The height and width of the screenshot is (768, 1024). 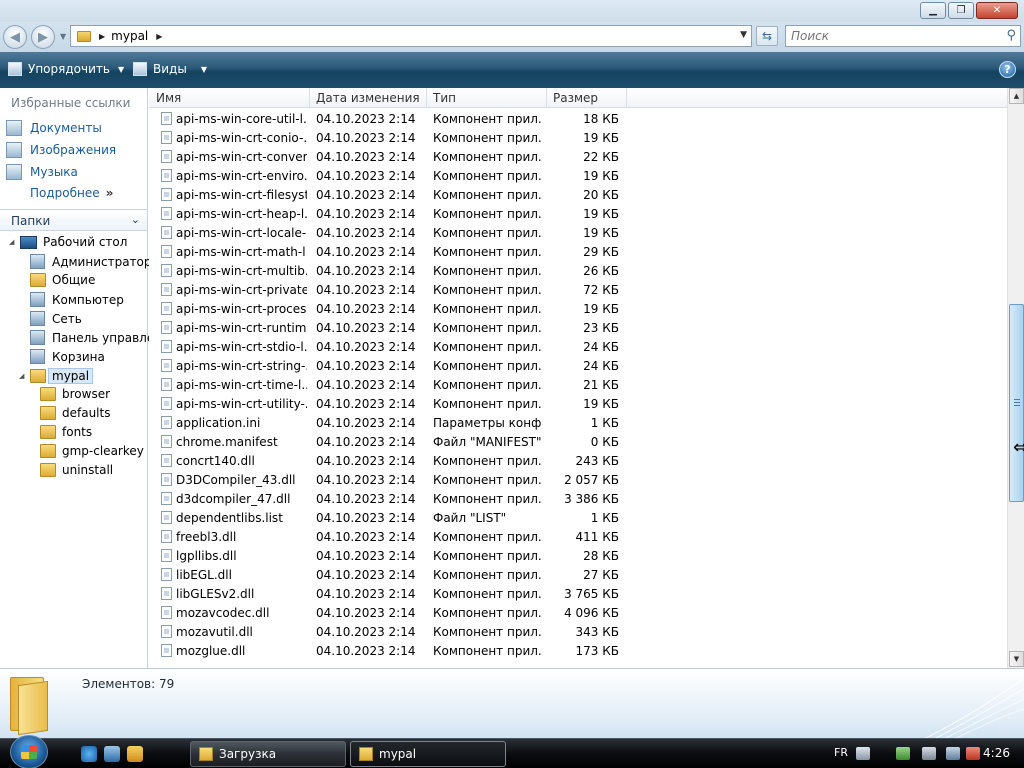 I want to click on scroll-up-button: ▲, so click(x=1016, y=96).